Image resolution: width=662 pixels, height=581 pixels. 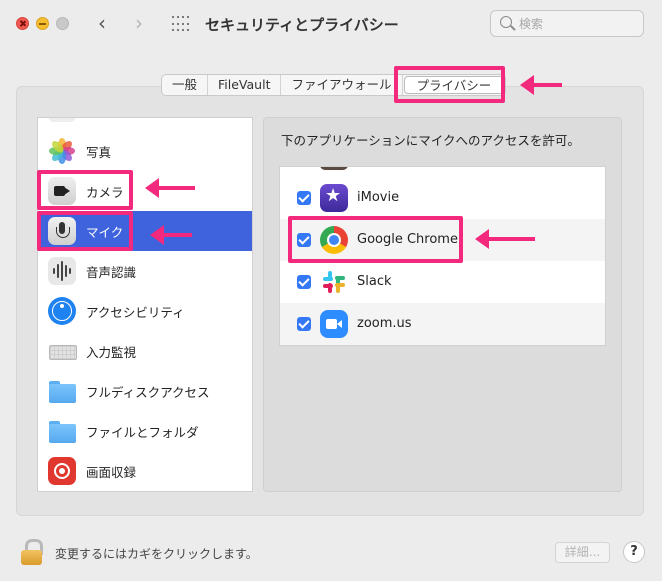 I want to click on slack-icon, so click(x=334, y=282).